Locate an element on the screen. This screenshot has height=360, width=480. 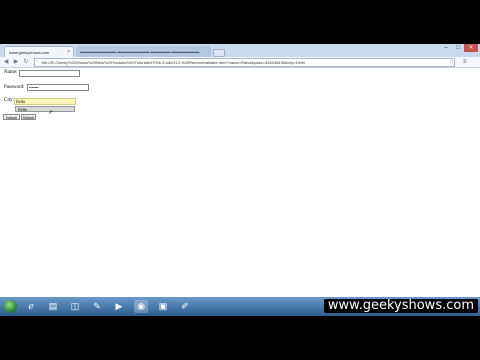
tab-active: www.geekyshows.com × is located at coordinates (39, 51).